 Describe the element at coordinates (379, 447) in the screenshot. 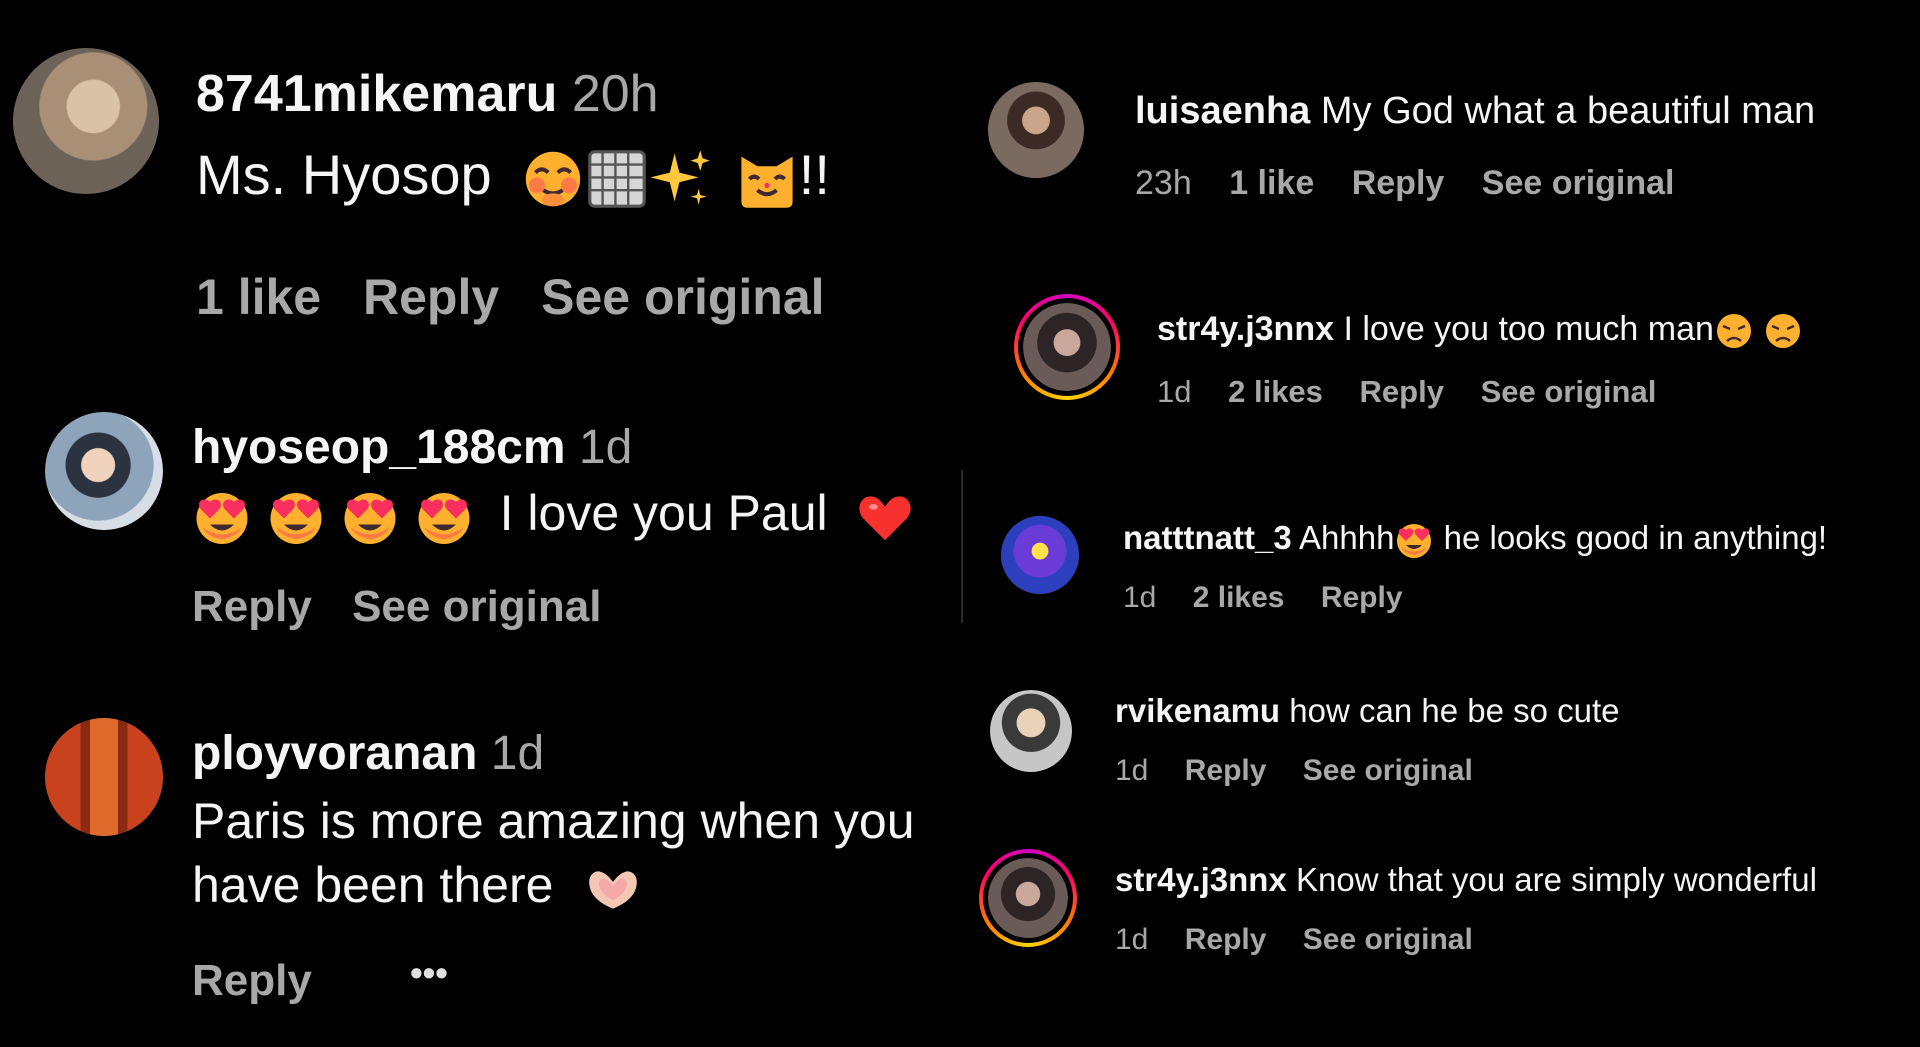

I see `username: hyoseop_188cm` at that location.